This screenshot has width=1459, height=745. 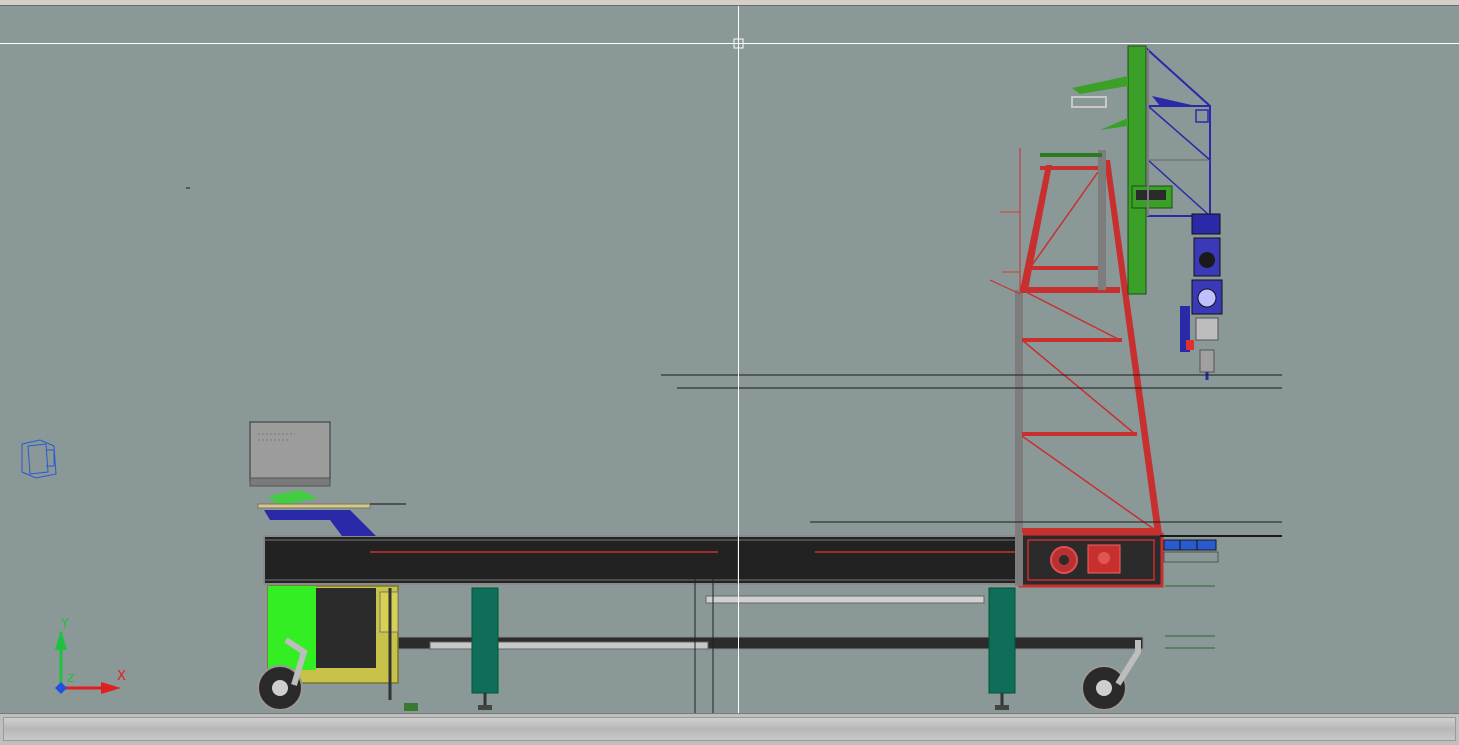 I want to click on bottom-status-bar, so click(x=729, y=729).